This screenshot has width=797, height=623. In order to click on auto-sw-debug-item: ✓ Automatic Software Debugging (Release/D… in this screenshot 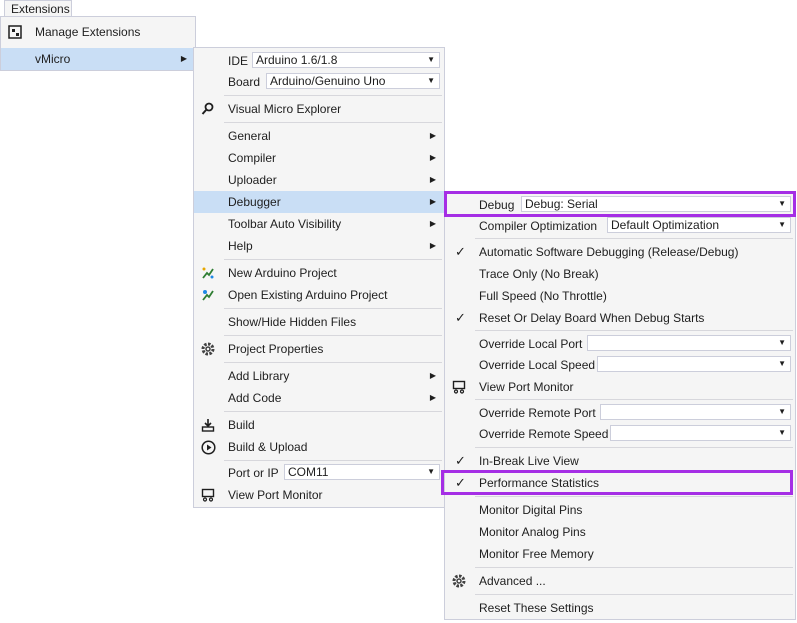, I will do `click(620, 252)`.